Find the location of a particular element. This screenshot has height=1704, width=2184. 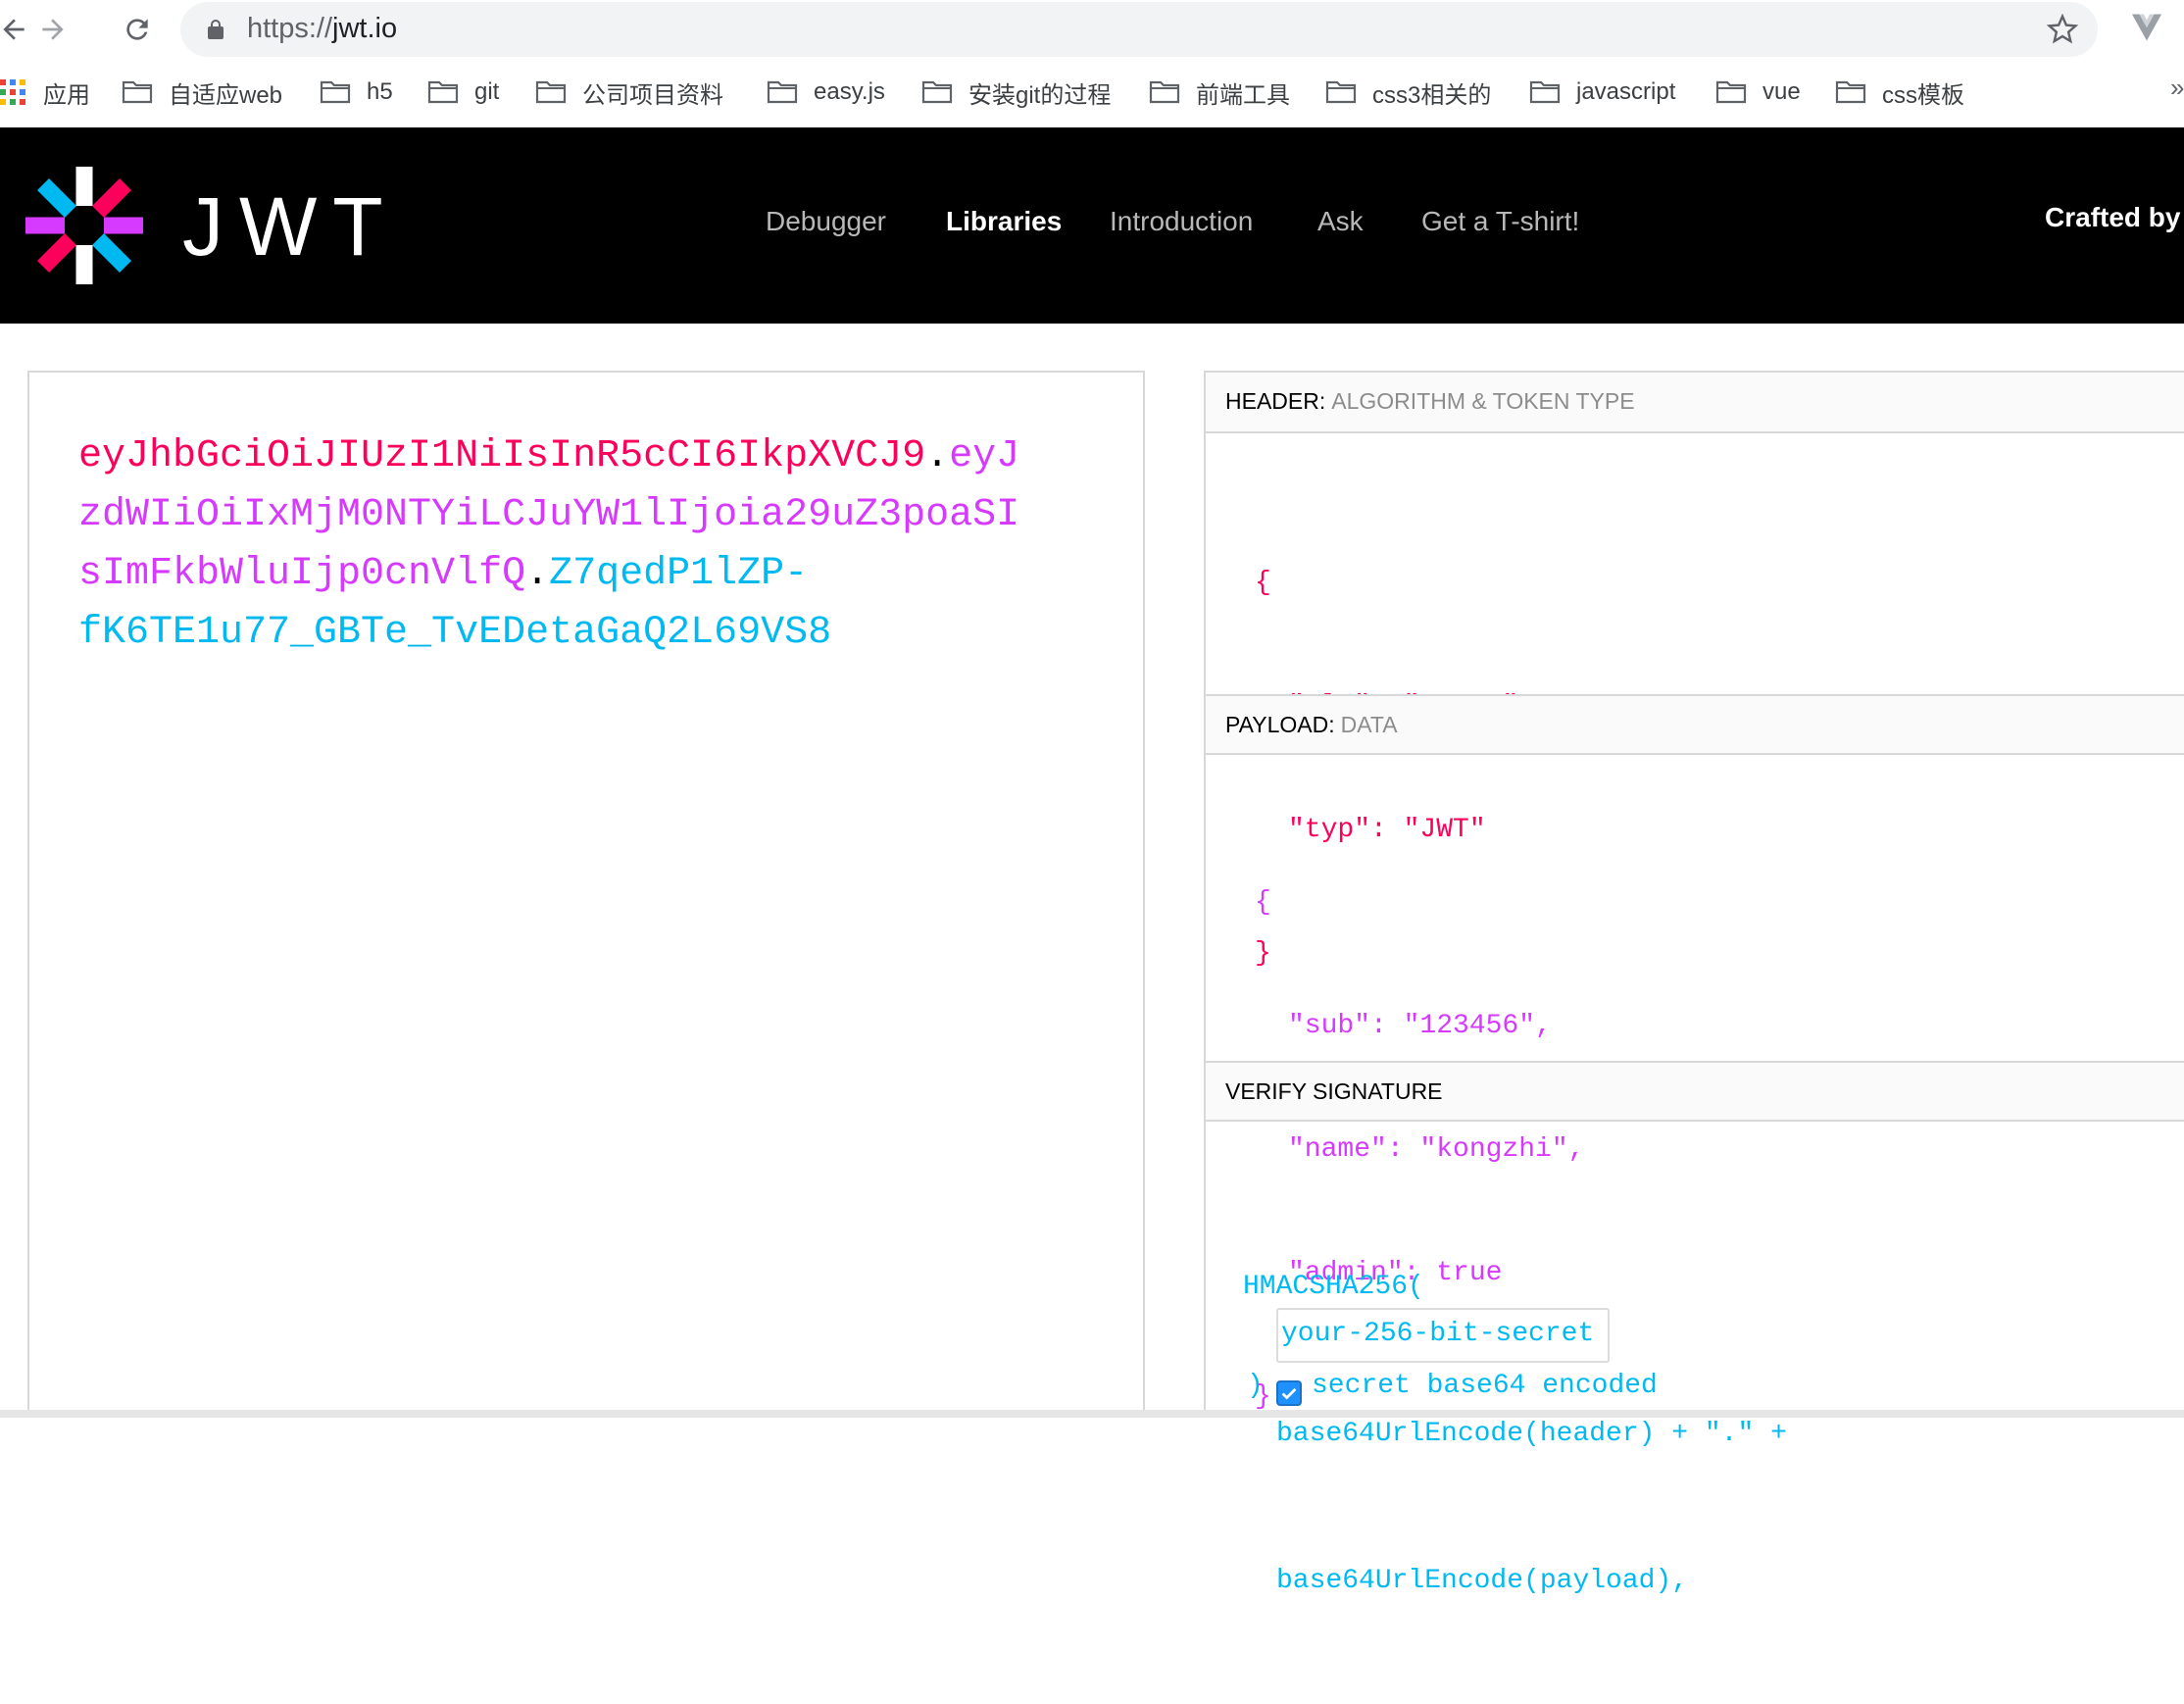

url-scheme: https:// is located at coordinates (290, 29).